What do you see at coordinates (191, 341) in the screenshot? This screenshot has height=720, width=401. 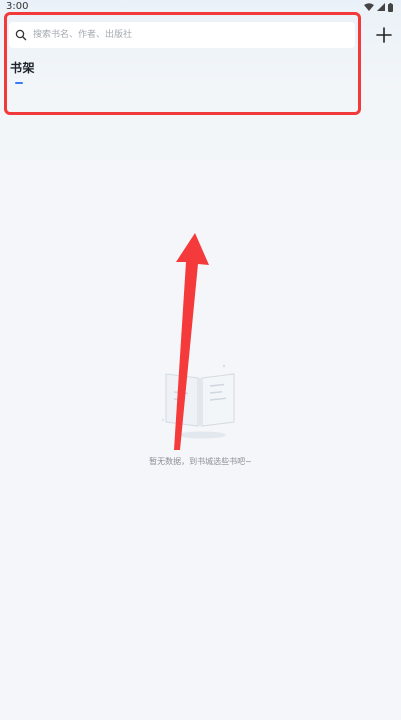 I see `red-arrow-annotation` at bounding box center [191, 341].